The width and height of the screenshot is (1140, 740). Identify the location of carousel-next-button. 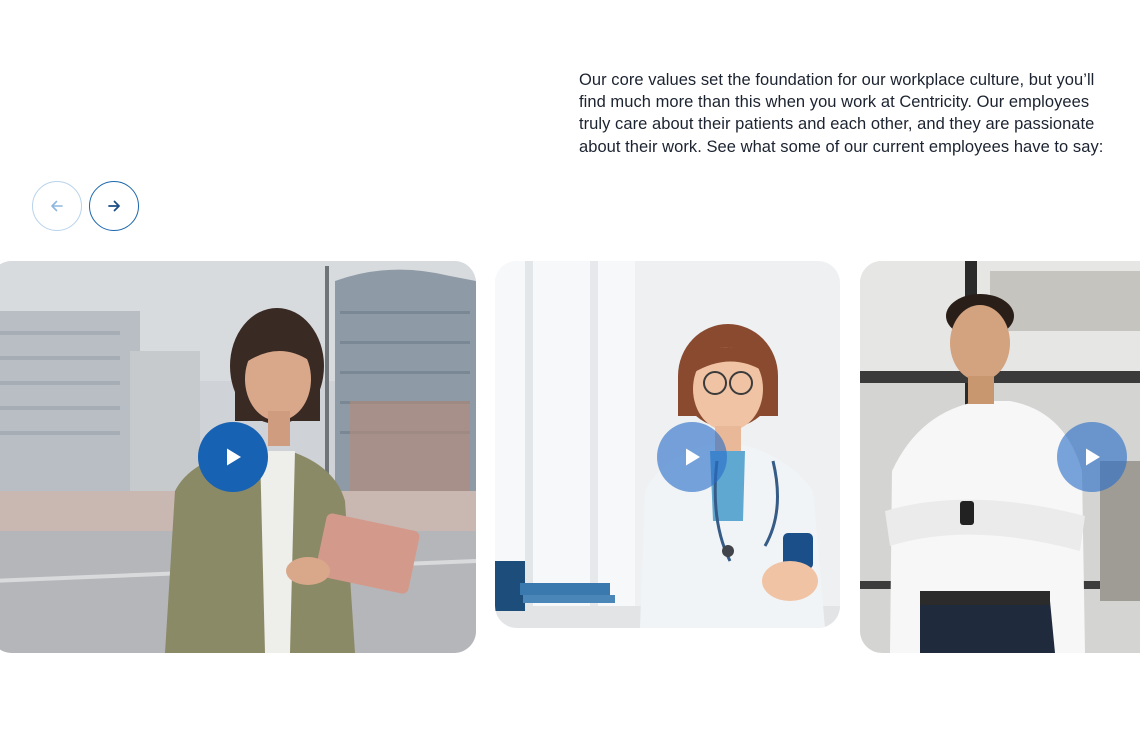
(114, 206).